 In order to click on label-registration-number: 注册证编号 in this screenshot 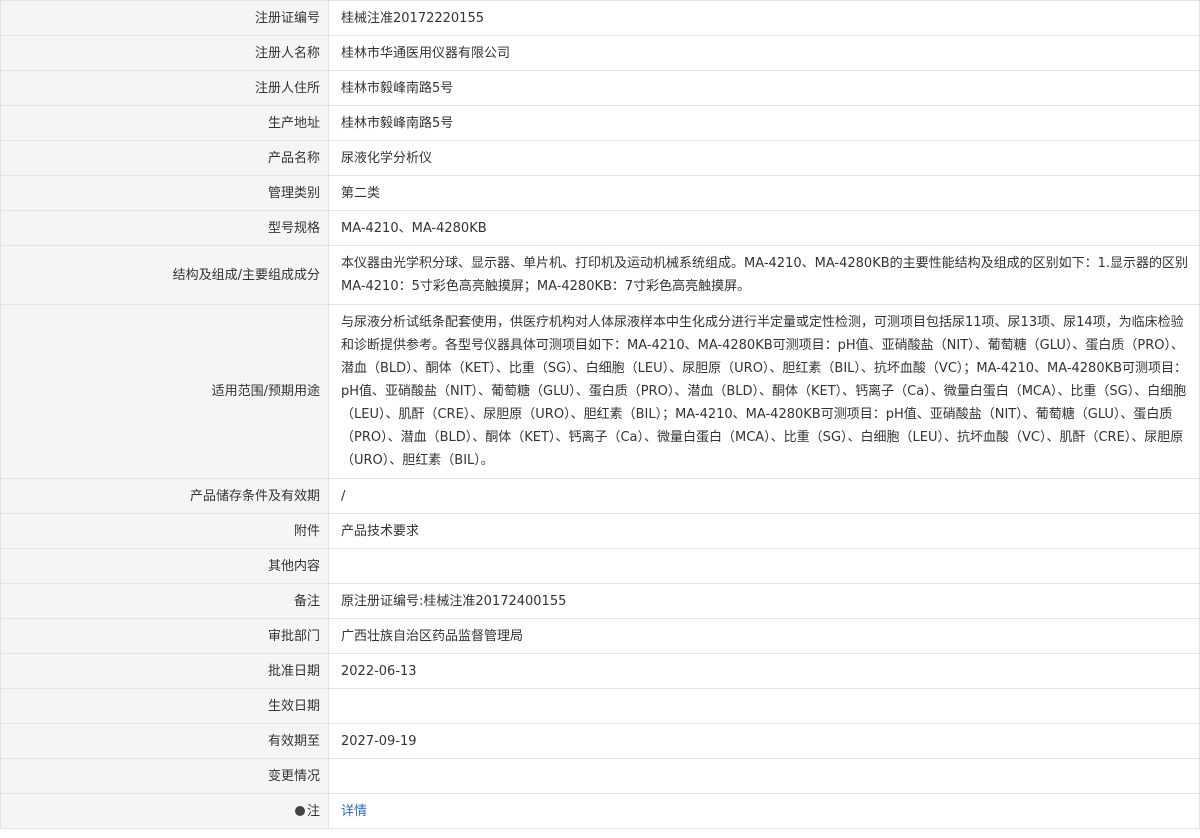, I will do `click(164, 18)`.